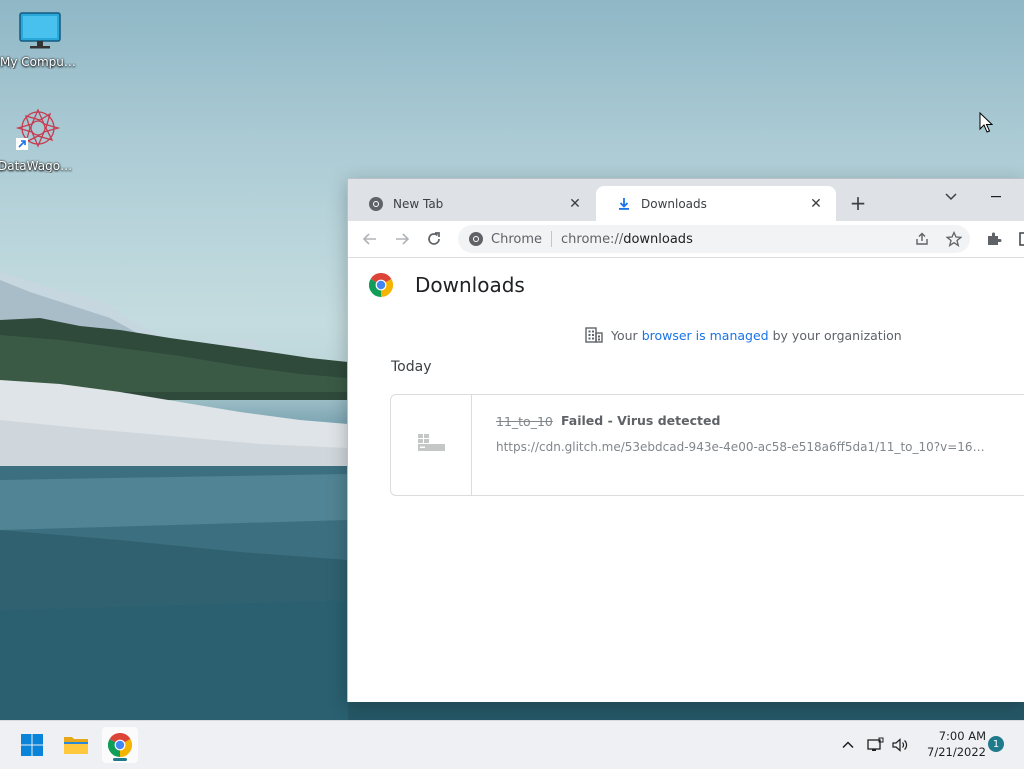 This screenshot has height=769, width=1024. I want to click on page-title: Downloads, so click(470, 285).